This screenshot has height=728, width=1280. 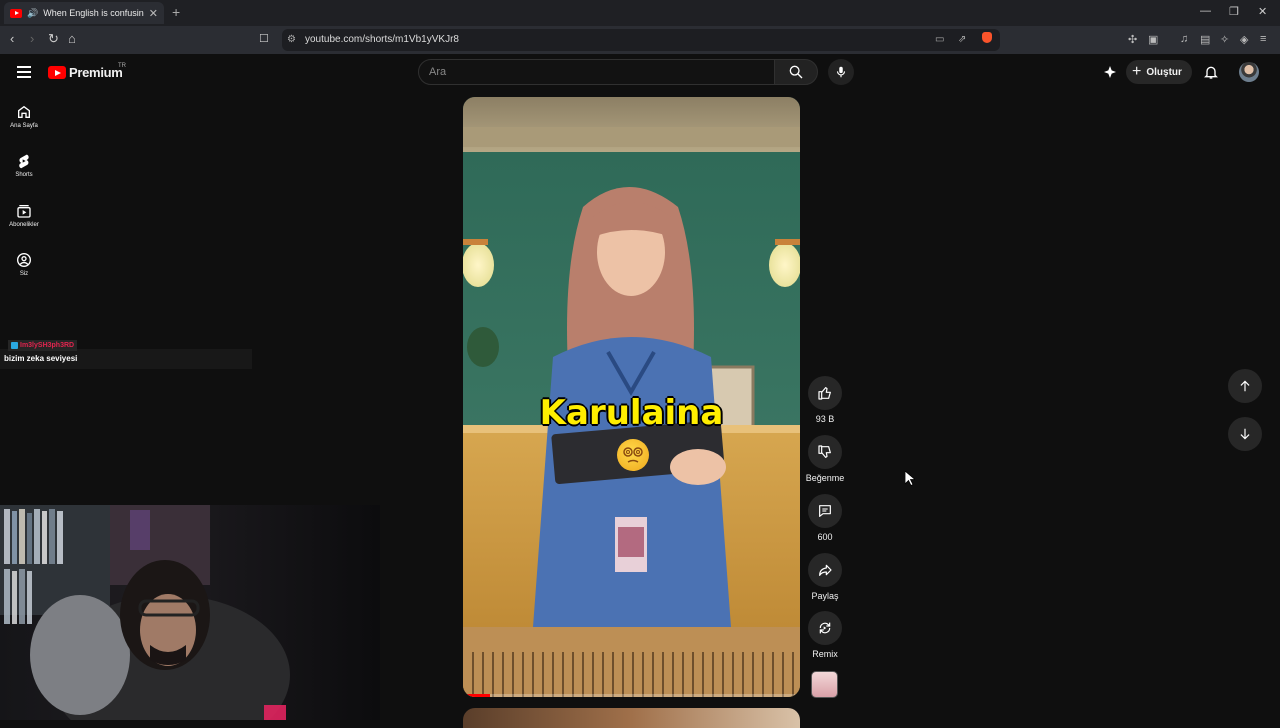 I want to click on sidebar-item-home: Ana Sayfa, so click(x=24, y=116).